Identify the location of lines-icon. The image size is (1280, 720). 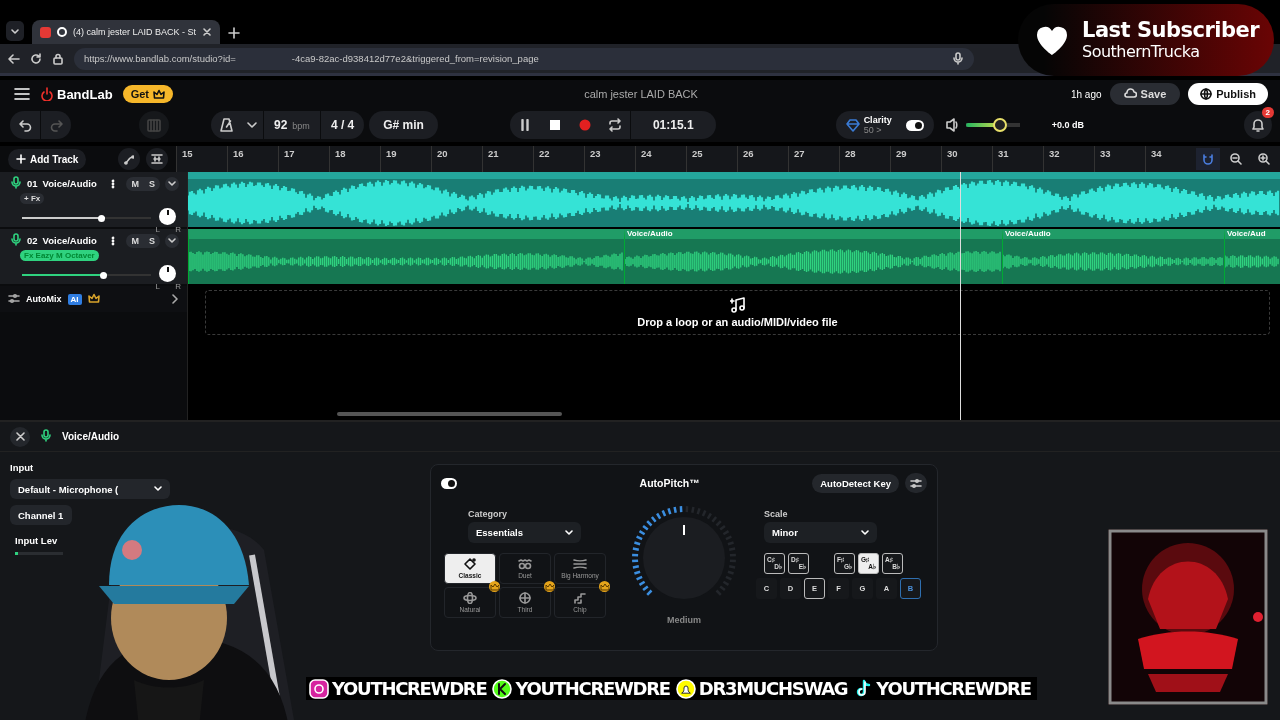
(580, 564).